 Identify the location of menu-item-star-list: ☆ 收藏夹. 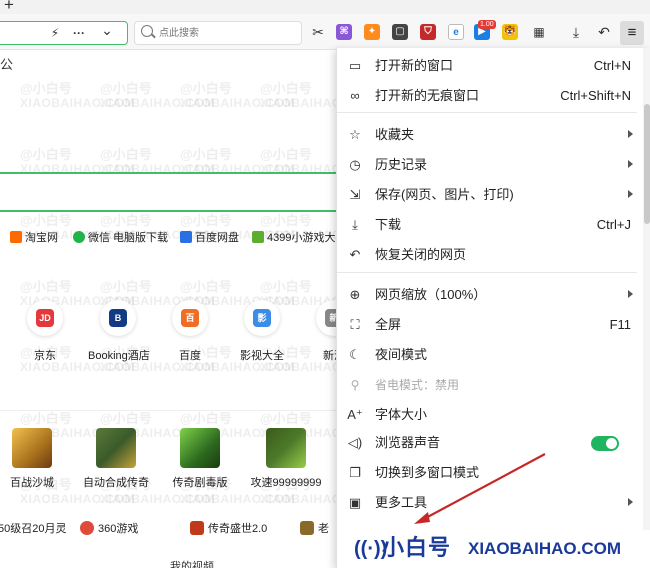
(487, 135).